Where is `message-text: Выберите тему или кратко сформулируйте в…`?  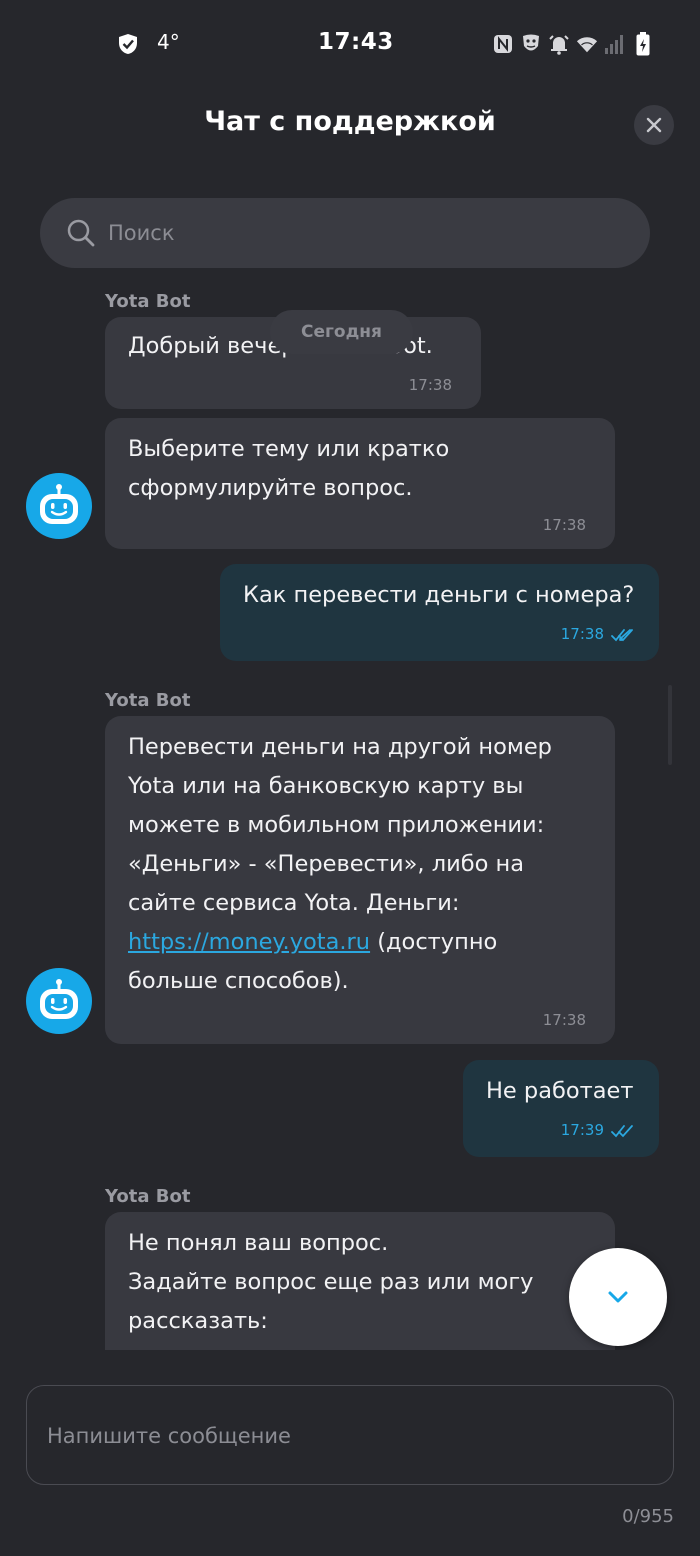 message-text: Выберите тему или кратко сформулируйте в… is located at coordinates (289, 468).